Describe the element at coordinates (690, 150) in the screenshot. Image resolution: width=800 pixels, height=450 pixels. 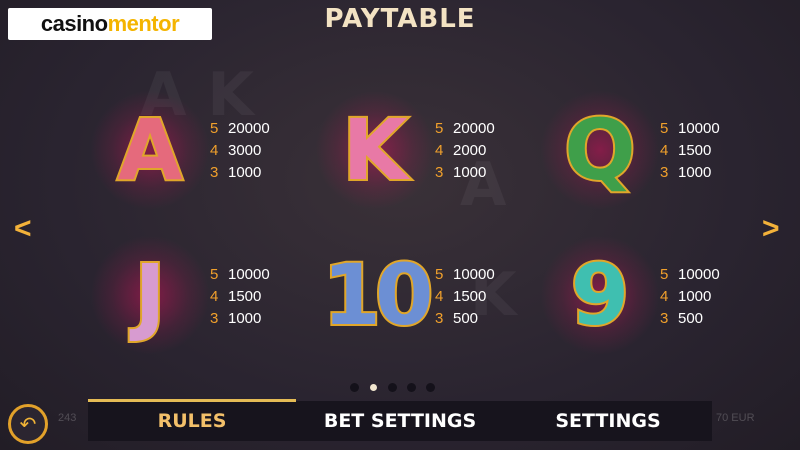
I see `paytable-q: 5 10000 4 1500 3 1000` at that location.